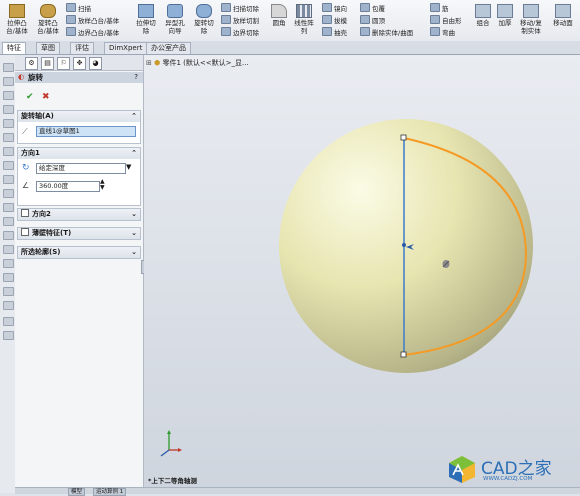 Image resolution: width=580 pixels, height=496 pixels. Describe the element at coordinates (403, 354) in the screenshot. I see `axis-endpoint-bottom` at that location.